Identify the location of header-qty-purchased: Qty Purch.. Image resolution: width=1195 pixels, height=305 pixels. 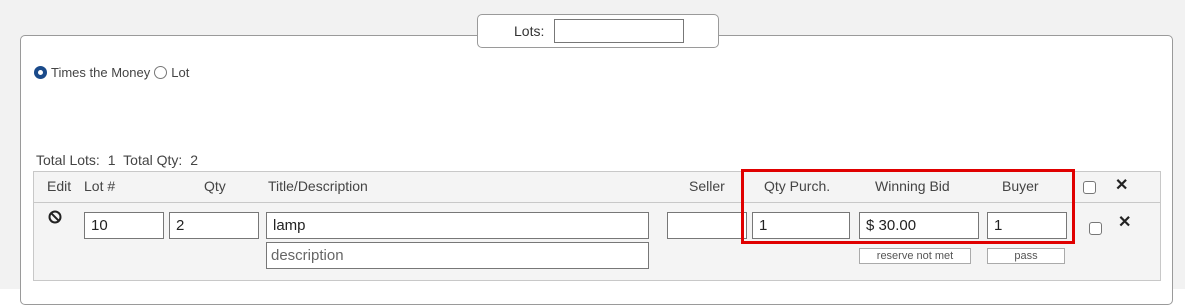
(797, 186).